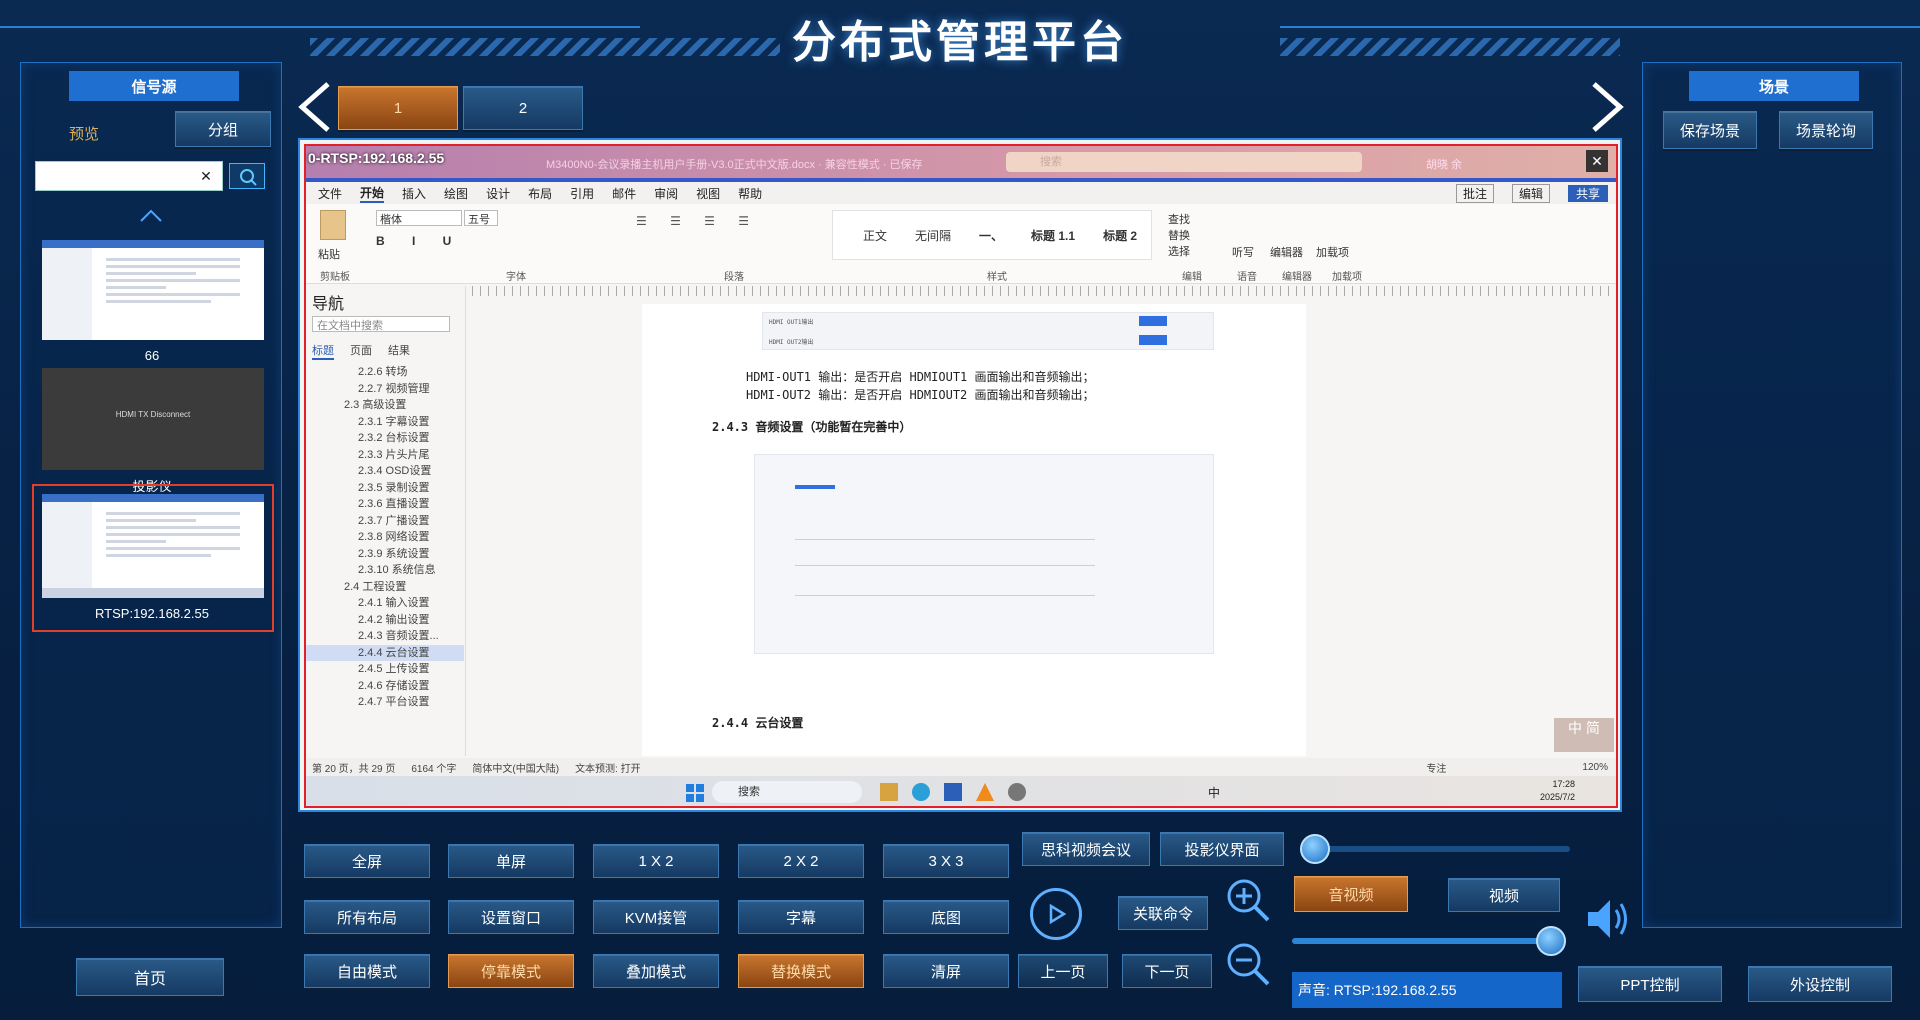 The width and height of the screenshot is (1920, 1020). What do you see at coordinates (1315, 849) in the screenshot?
I see `top-slider-thumb` at bounding box center [1315, 849].